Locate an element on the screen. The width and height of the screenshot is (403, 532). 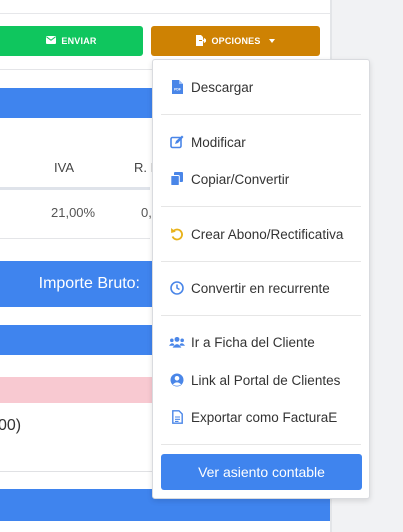
table-cell-r: 0, is located at coordinates (146, 212).